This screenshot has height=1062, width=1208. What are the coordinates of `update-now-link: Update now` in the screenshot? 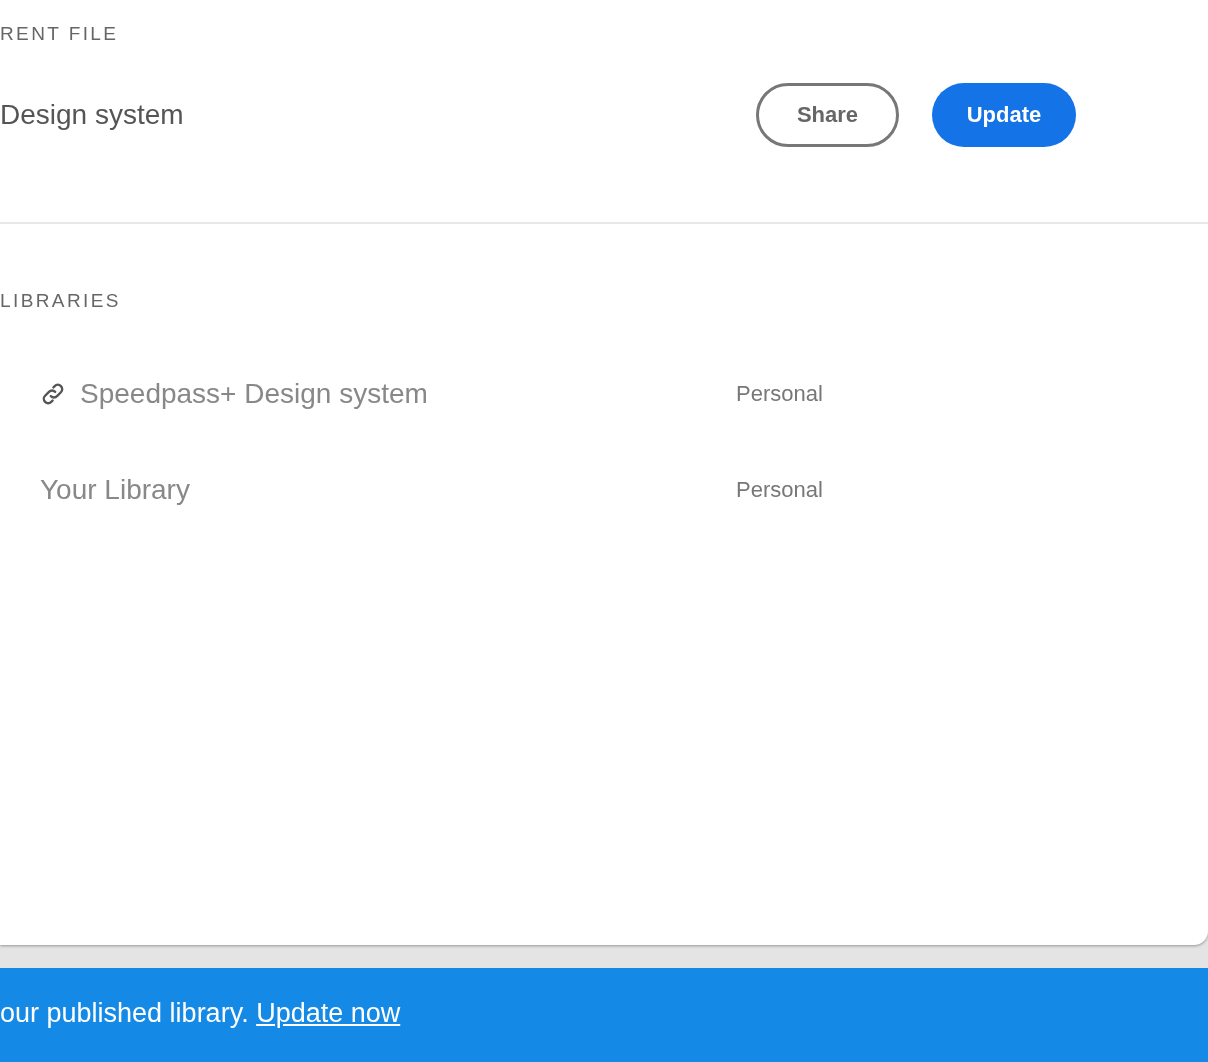 It's located at (328, 1012).